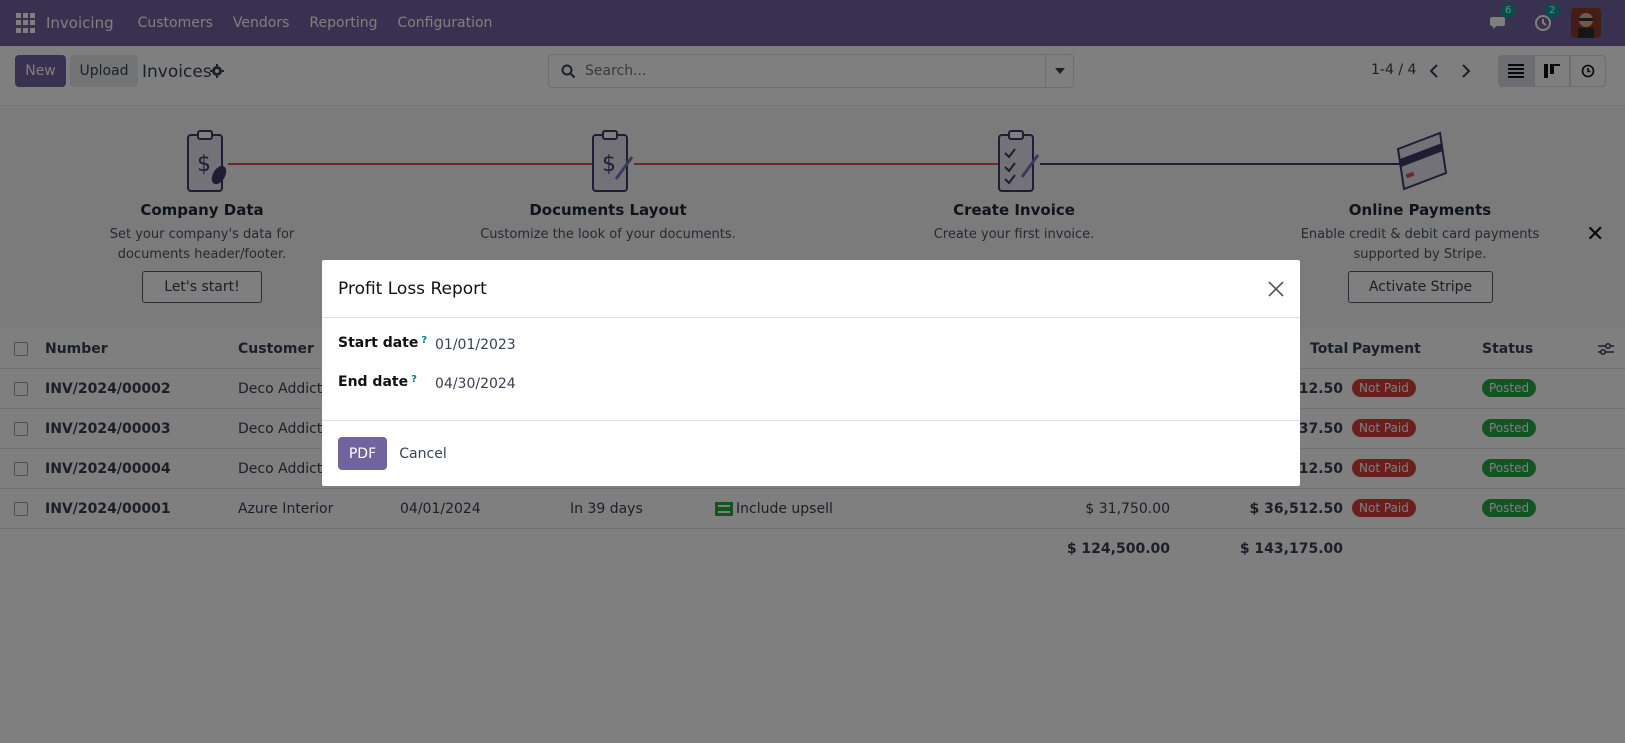  Describe the element at coordinates (414, 379) in the screenshot. I see `end-date-help-icon: ?` at that location.